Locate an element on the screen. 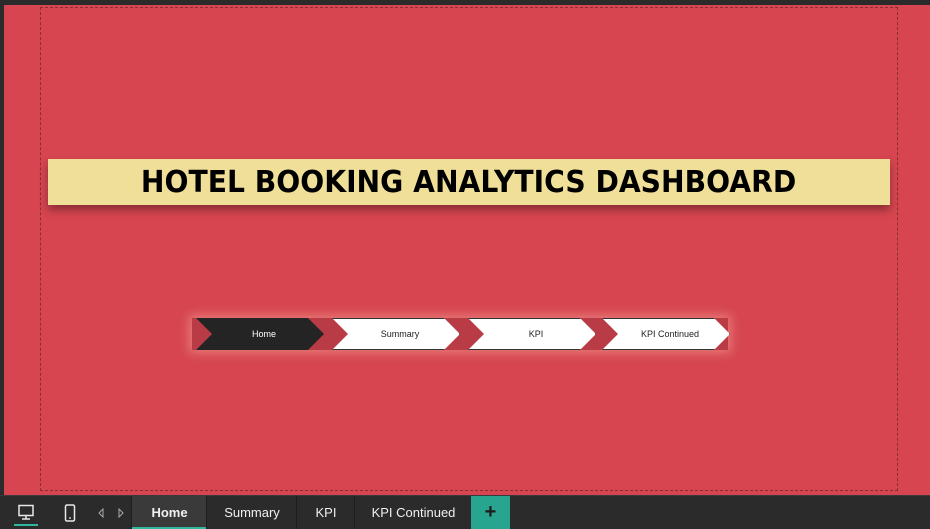 Image resolution: width=930 pixels, height=529 pixels. nav-button-kpi: KPI is located at coordinates (532, 334).